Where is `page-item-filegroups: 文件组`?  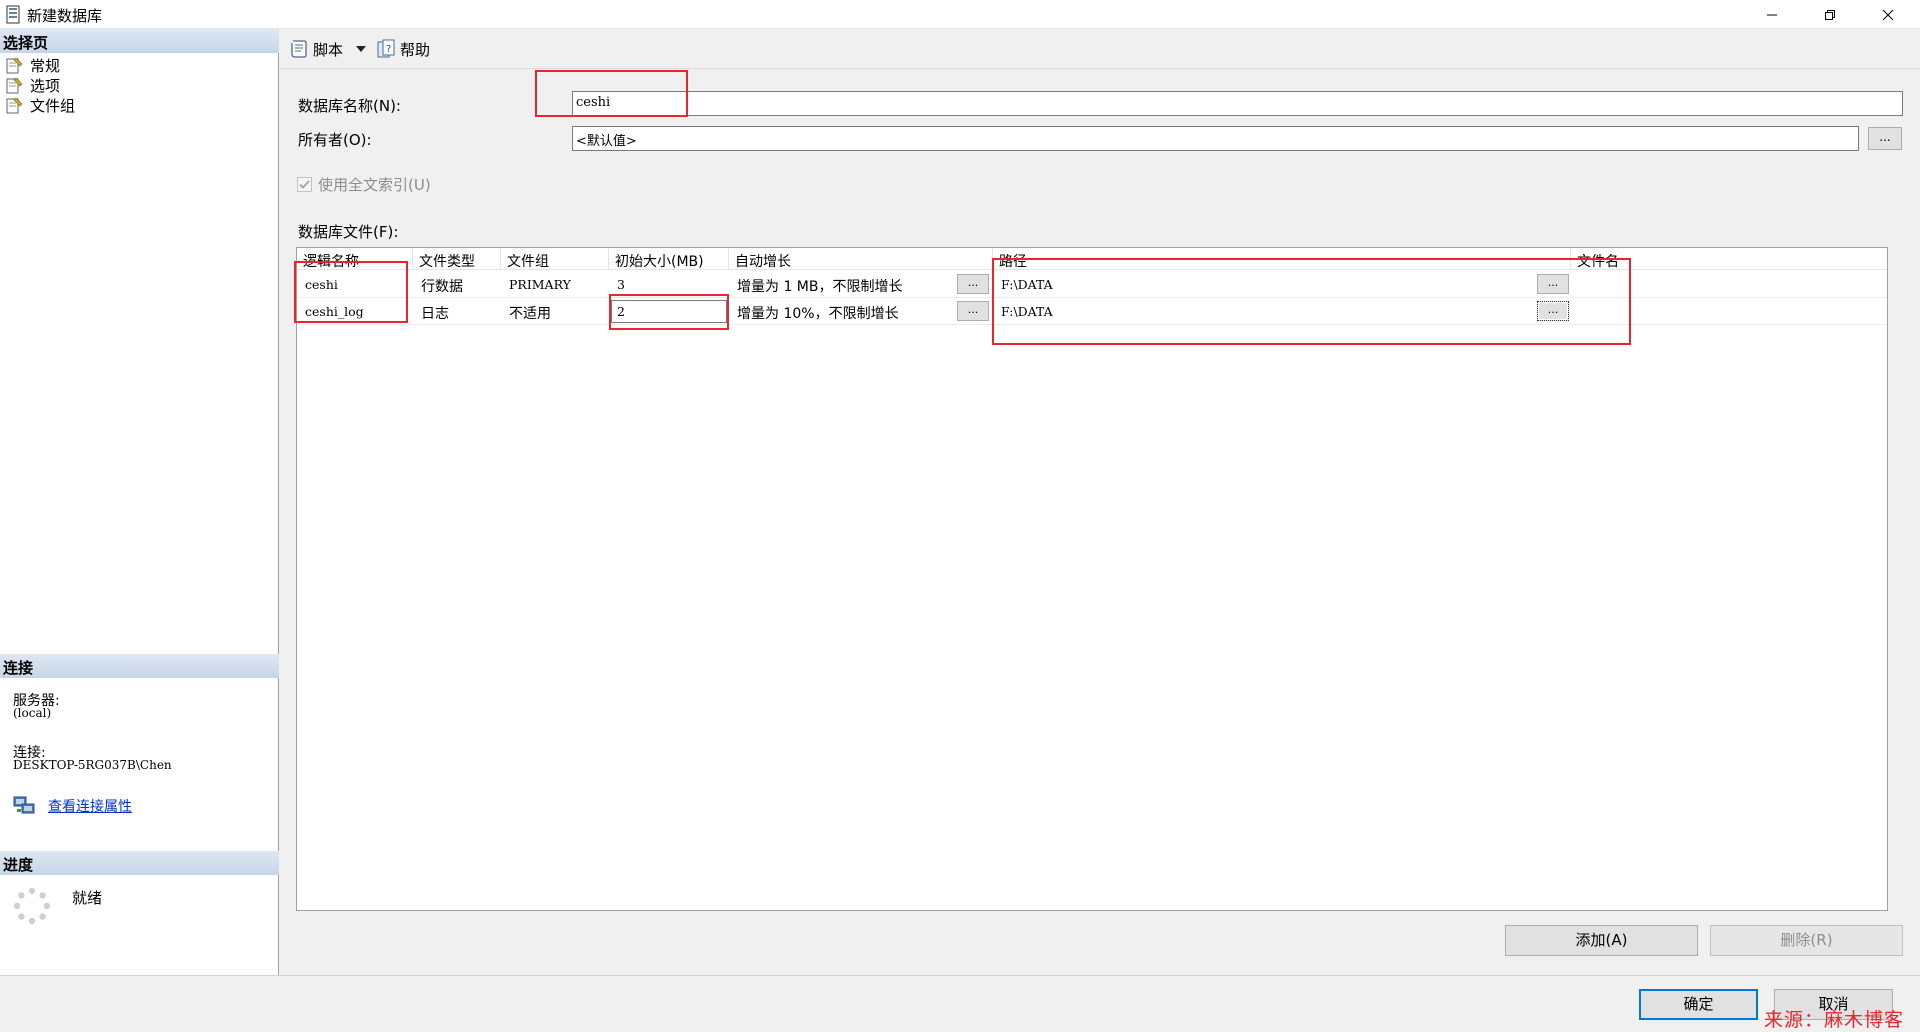
page-item-filegroups: 文件组 is located at coordinates (40, 105).